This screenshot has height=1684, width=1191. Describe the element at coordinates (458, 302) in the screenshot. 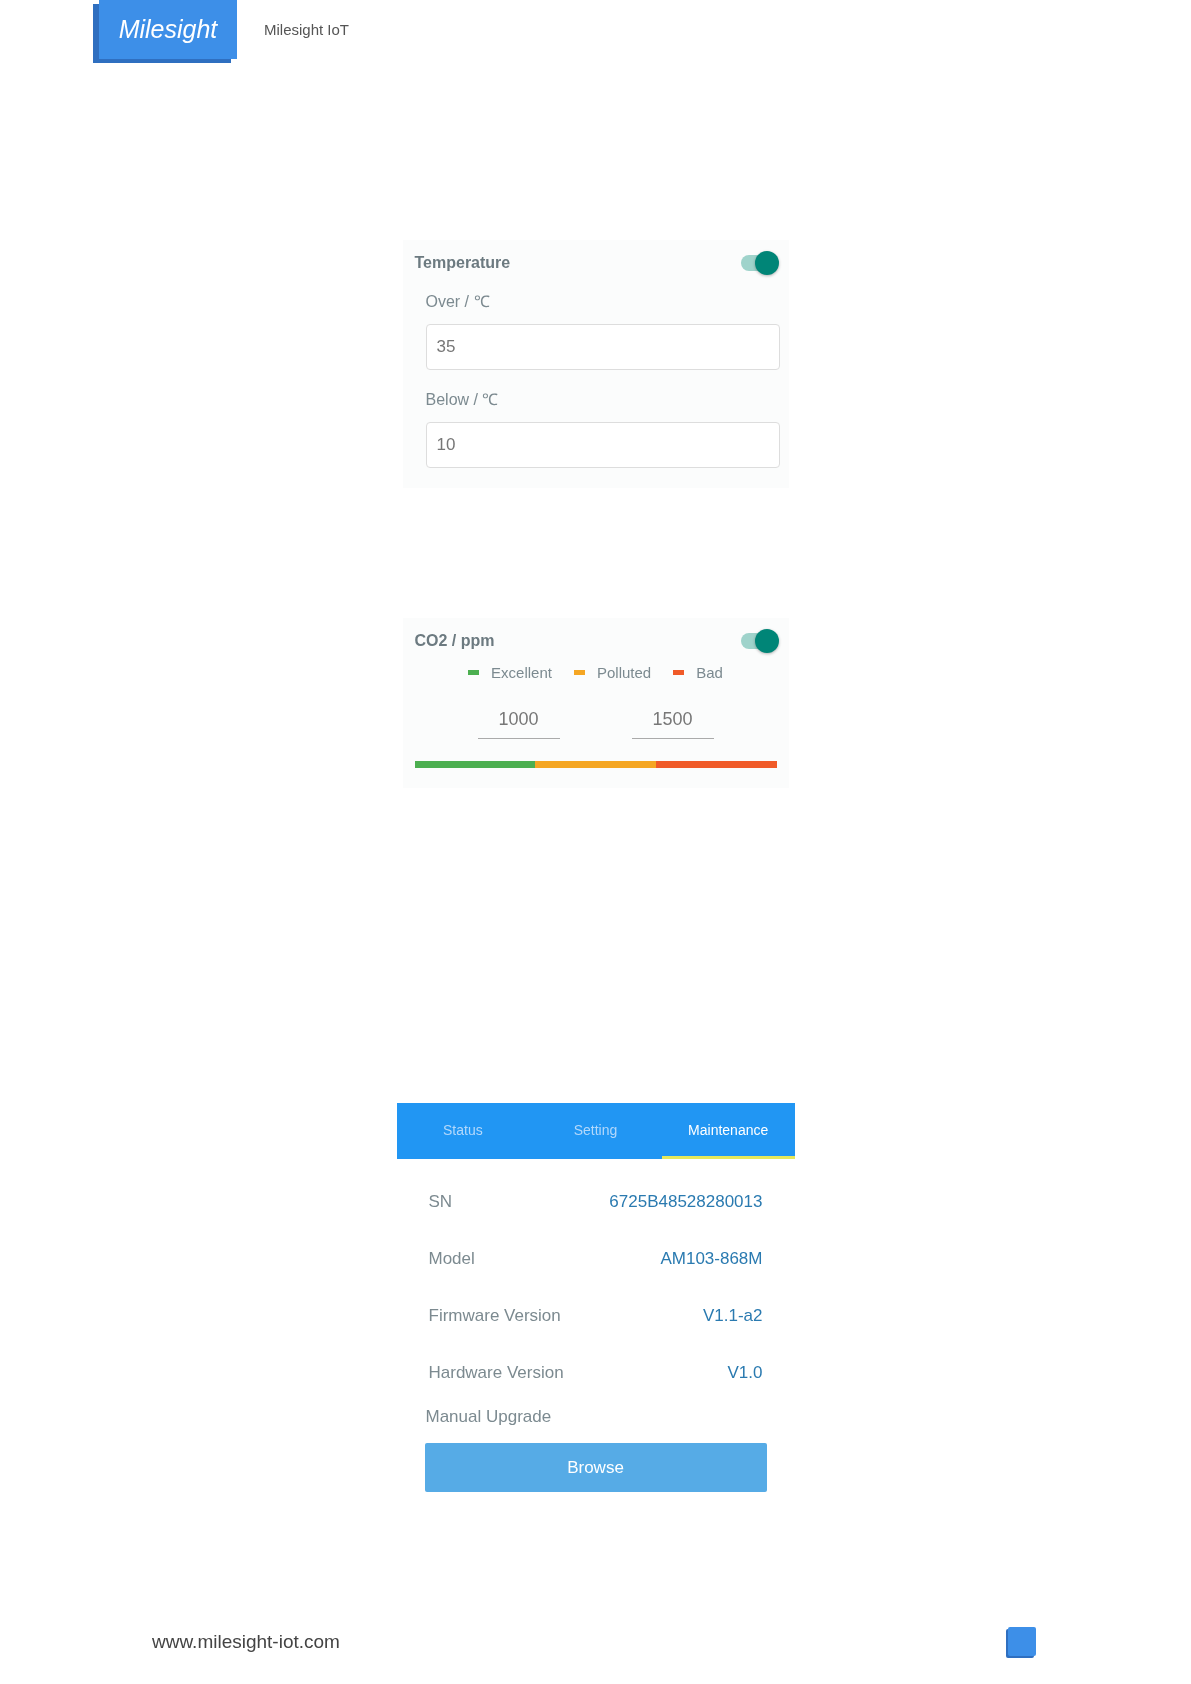

I see `field-label: Over / ℃` at that location.